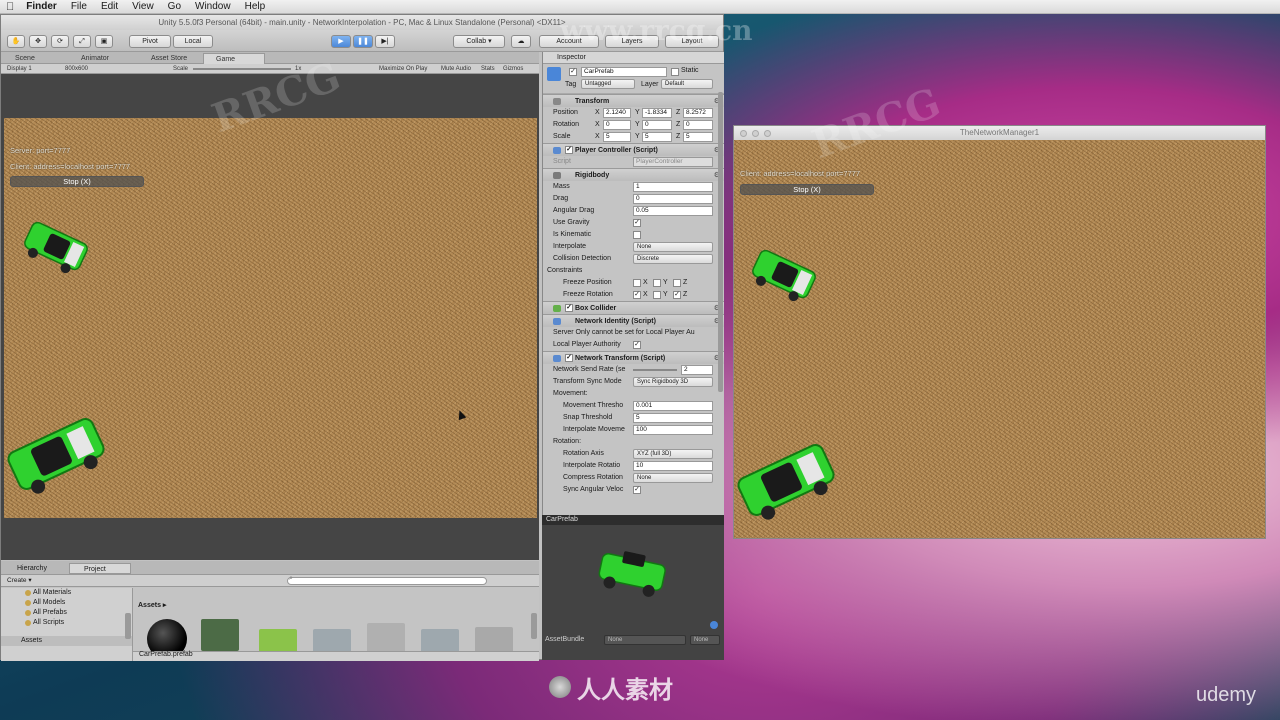  Describe the element at coordinates (633, 307) in the screenshot. I see `box-collider-header: ✓ Box Collider ⚙` at that location.